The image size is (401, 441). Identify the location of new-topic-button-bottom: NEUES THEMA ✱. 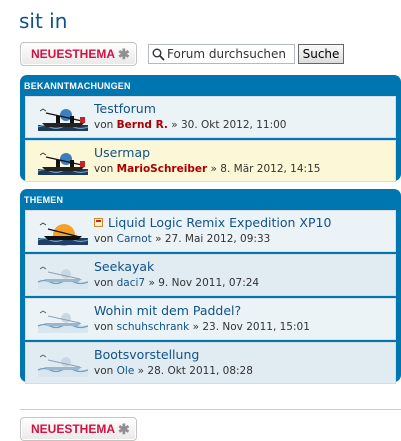
(78, 429).